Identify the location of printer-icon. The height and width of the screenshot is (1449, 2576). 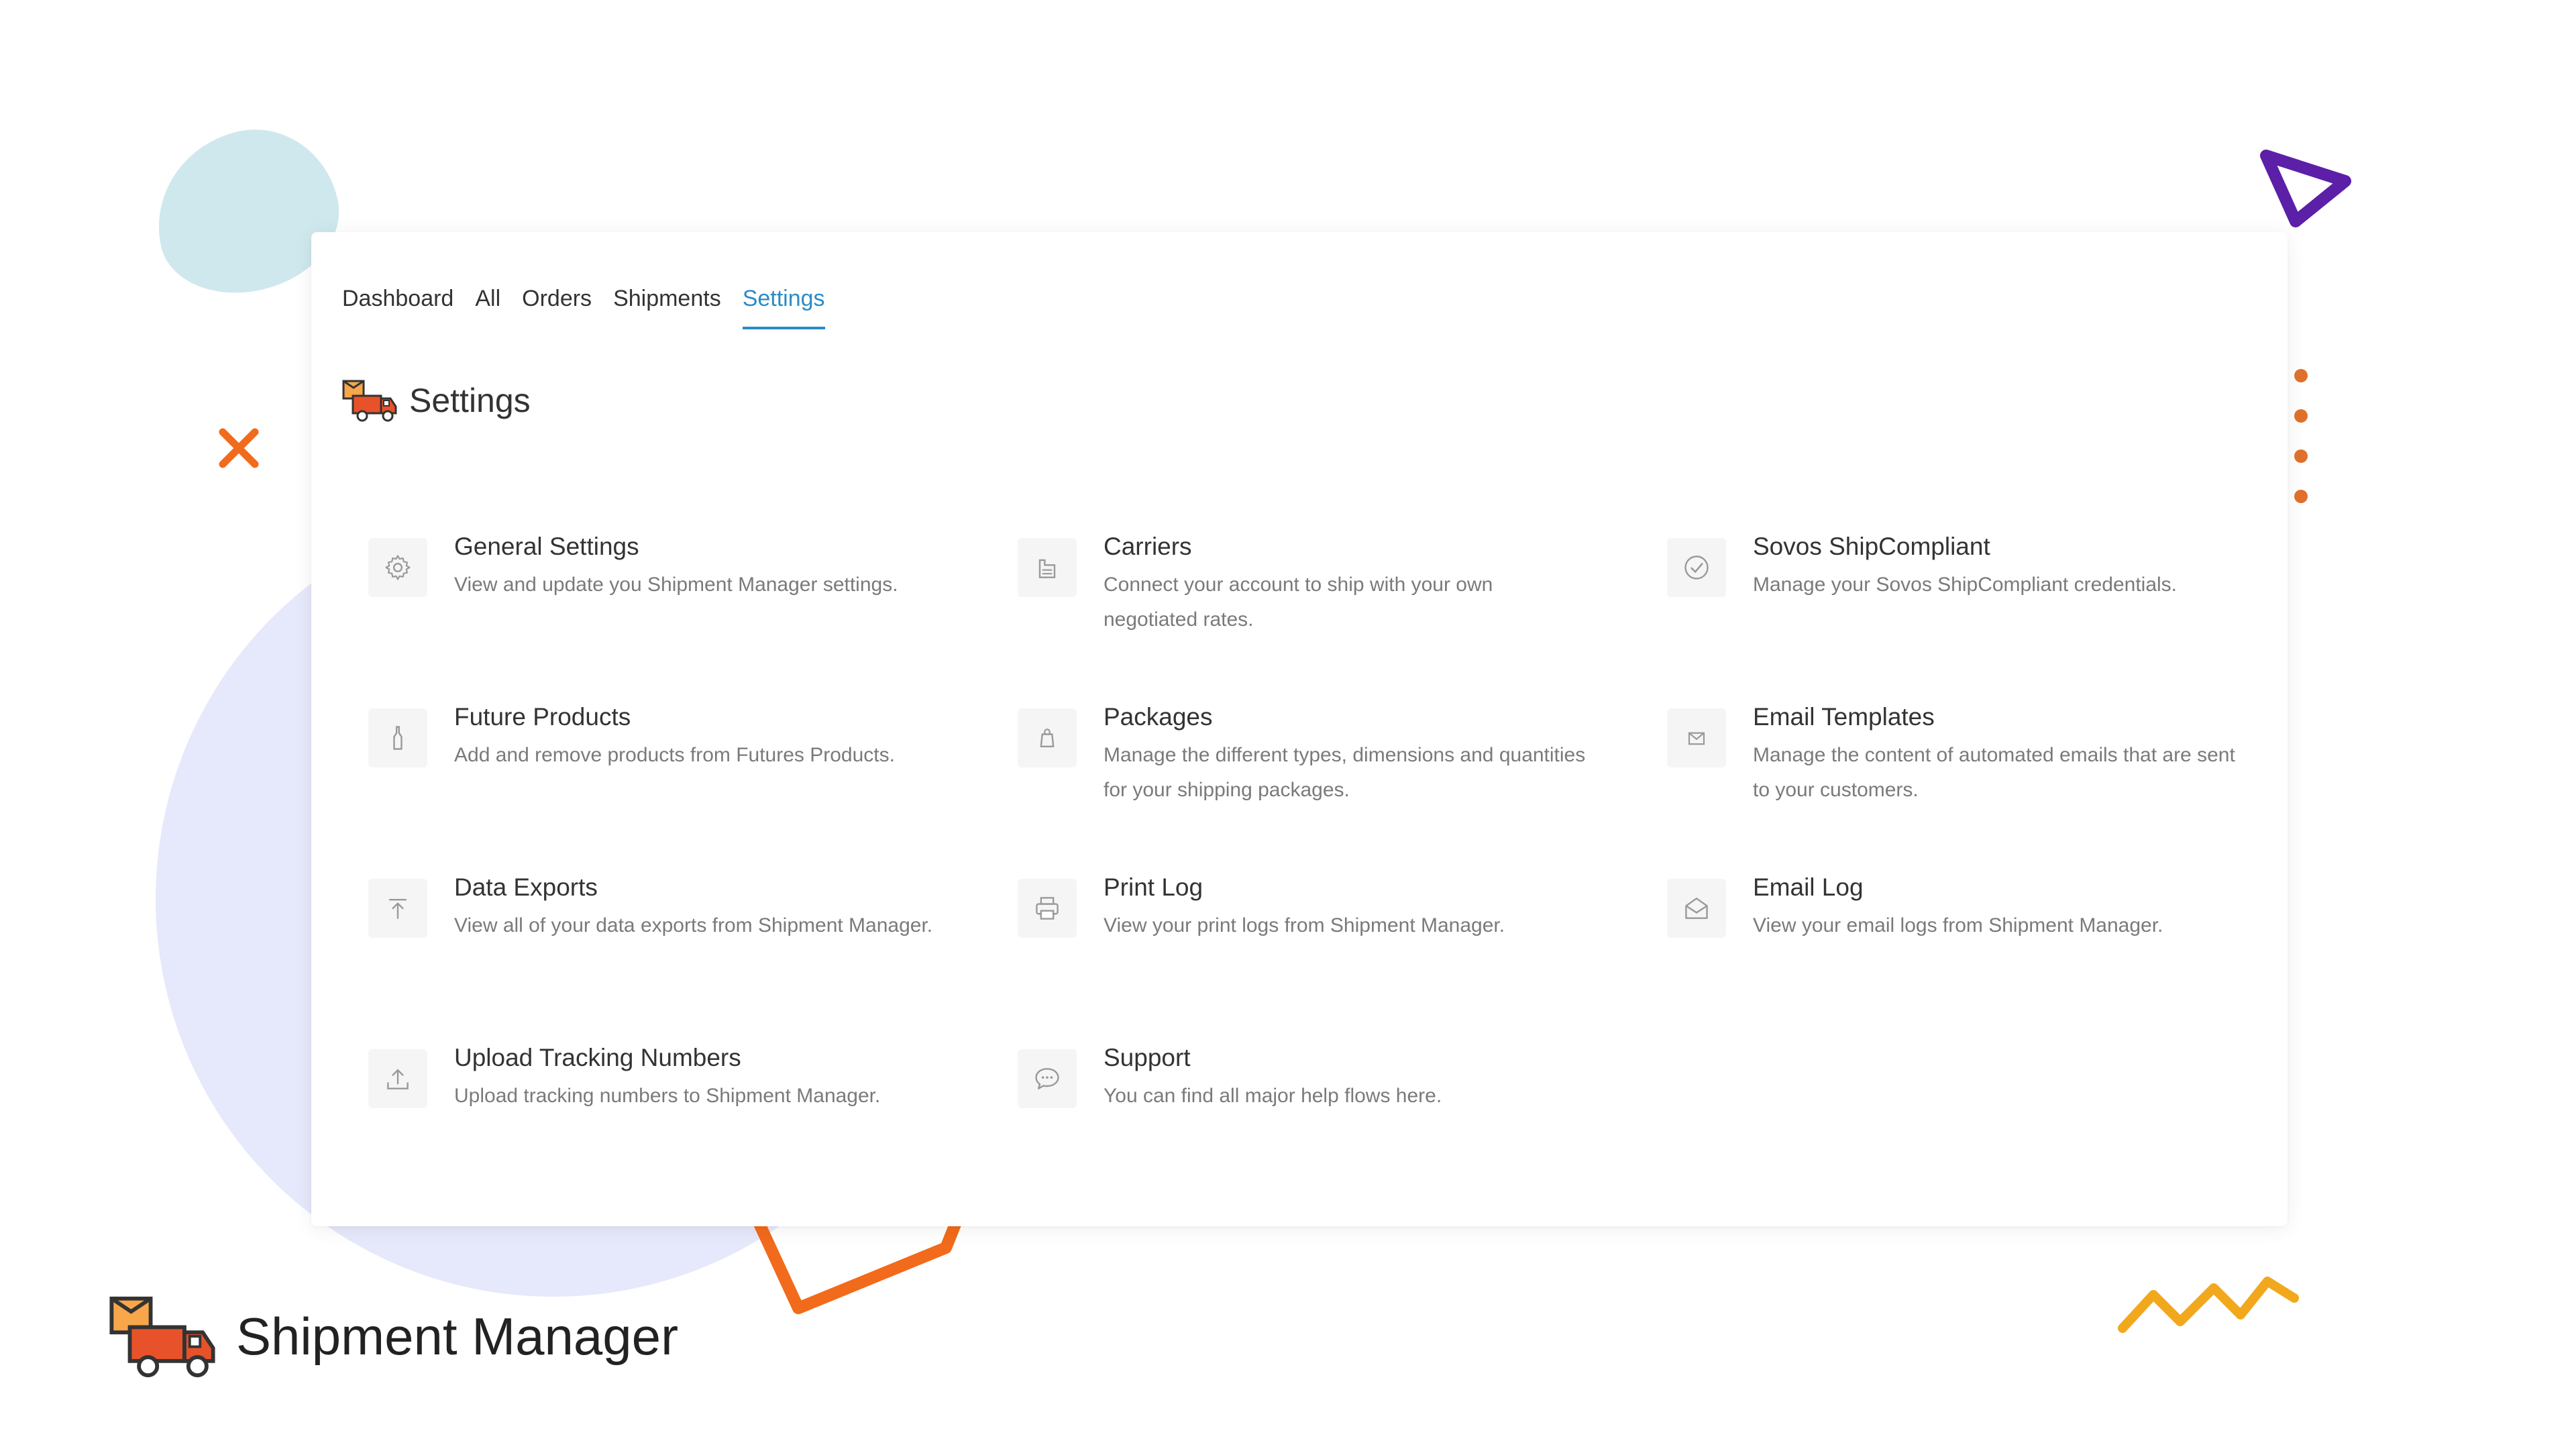
(1047, 908).